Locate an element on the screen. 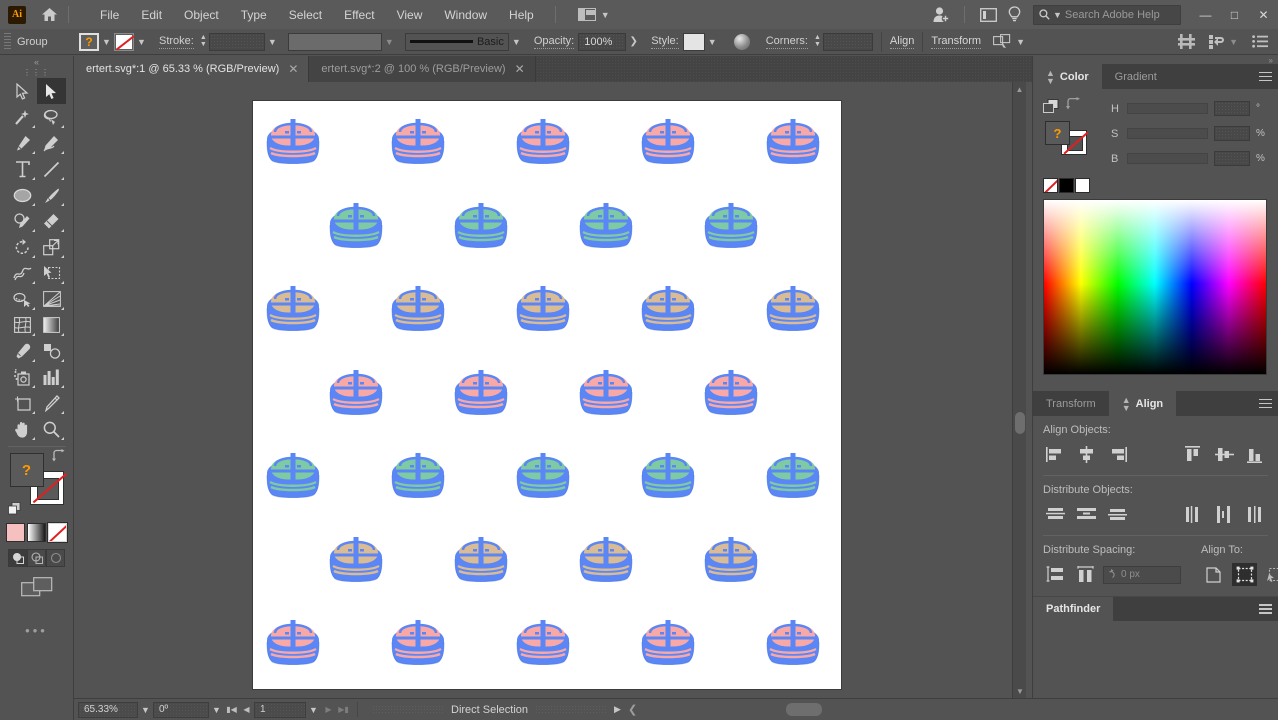 The height and width of the screenshot is (720, 1278). panel-toggle-icon is located at coordinates (988, 15).